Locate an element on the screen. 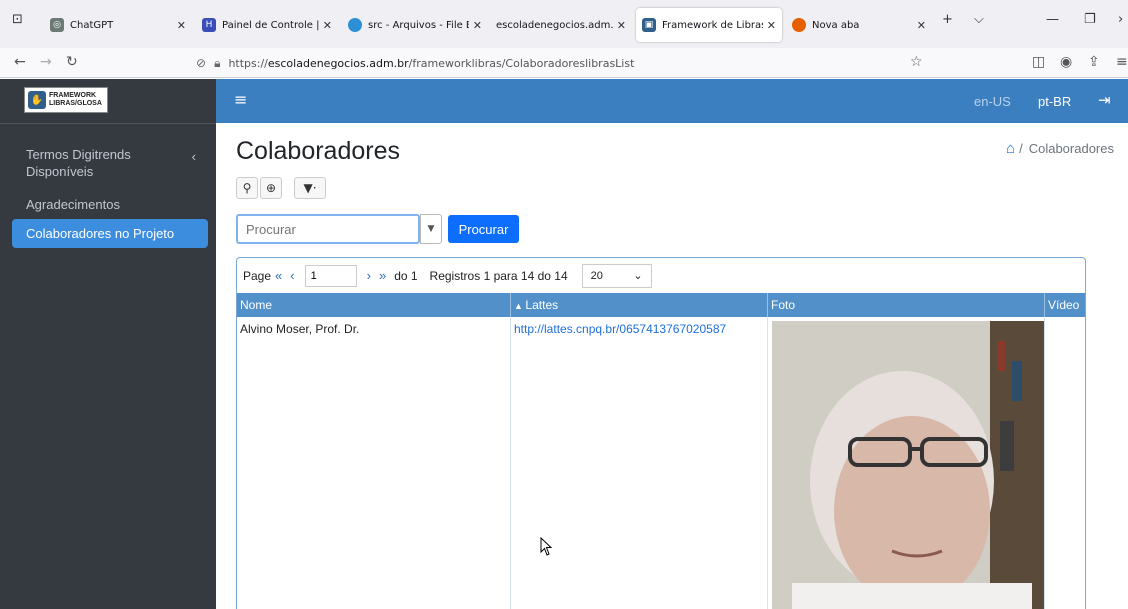  cell-nome: Alvino Moser, Prof. Dr. is located at coordinates (374, 463).